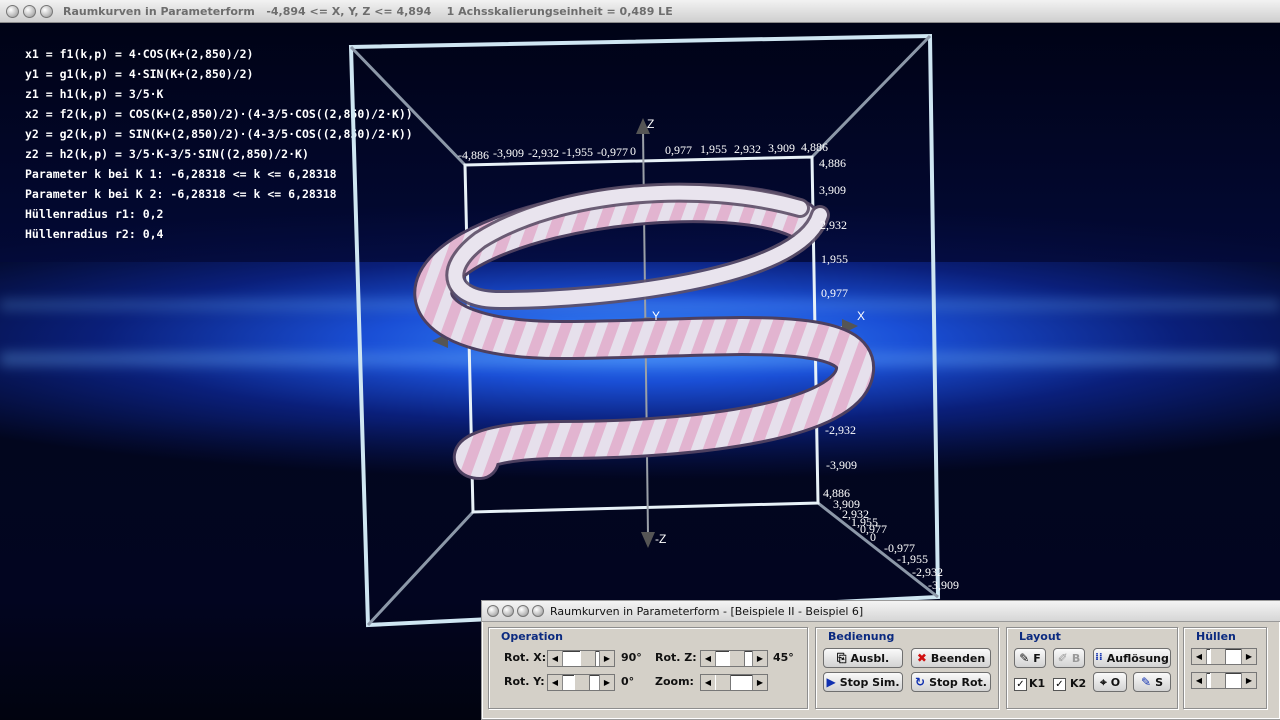  What do you see at coordinates (1092, 668) in the screenshot?
I see `layout-group: Layout ✎ F ✐ B ⁞⁞ Auflösung ✓ K1 ✓ K2 ⌖ O ✎ S` at bounding box center [1092, 668].